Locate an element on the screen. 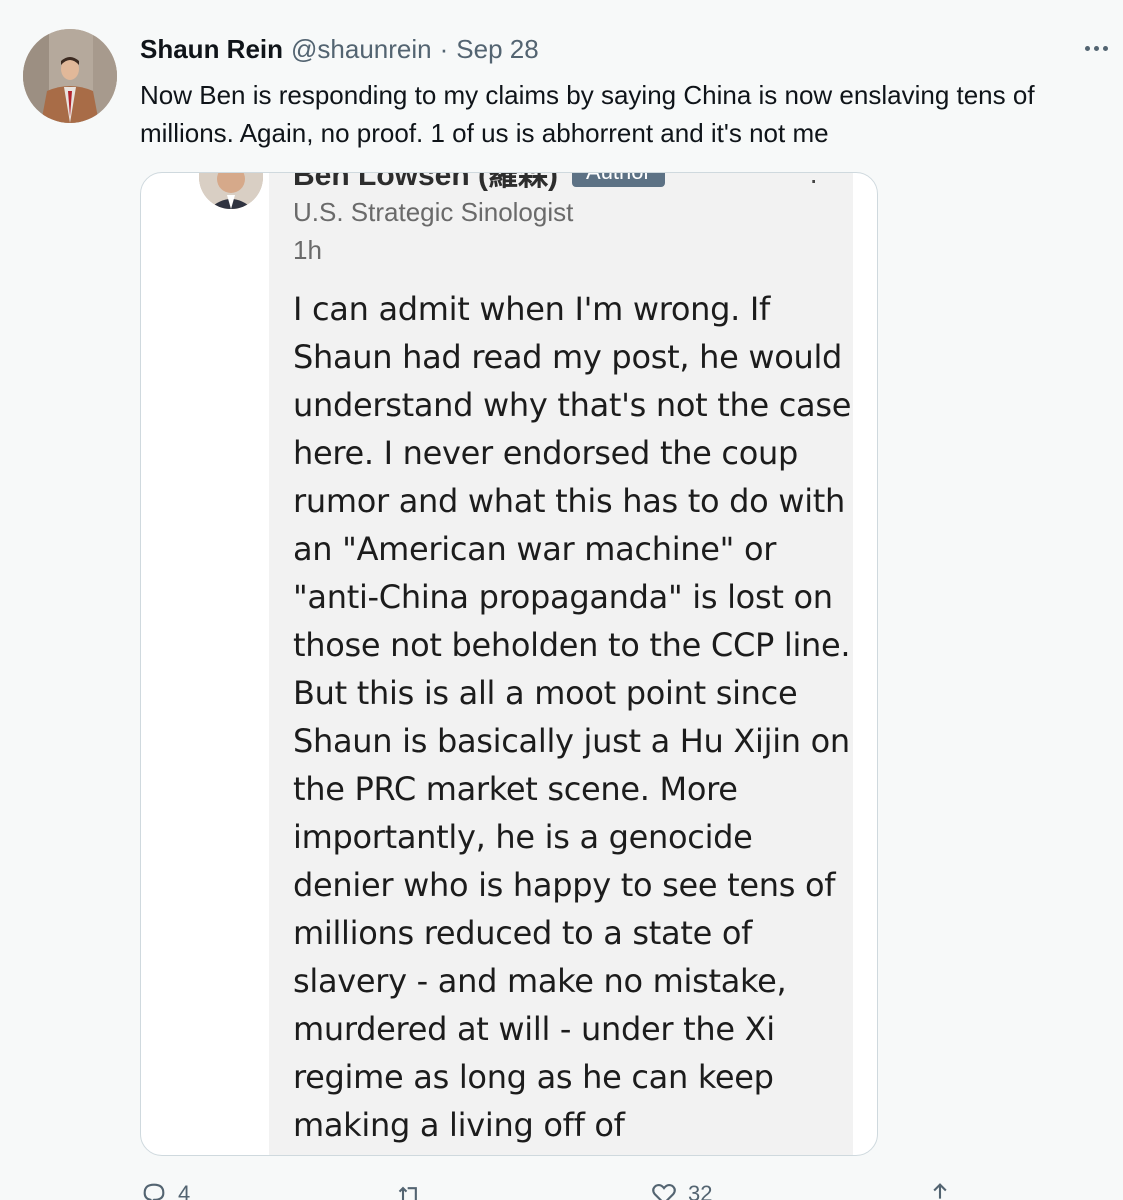 The height and width of the screenshot is (1200, 1123). tweet-actions: 4 32 is located at coordinates (555, 1190).